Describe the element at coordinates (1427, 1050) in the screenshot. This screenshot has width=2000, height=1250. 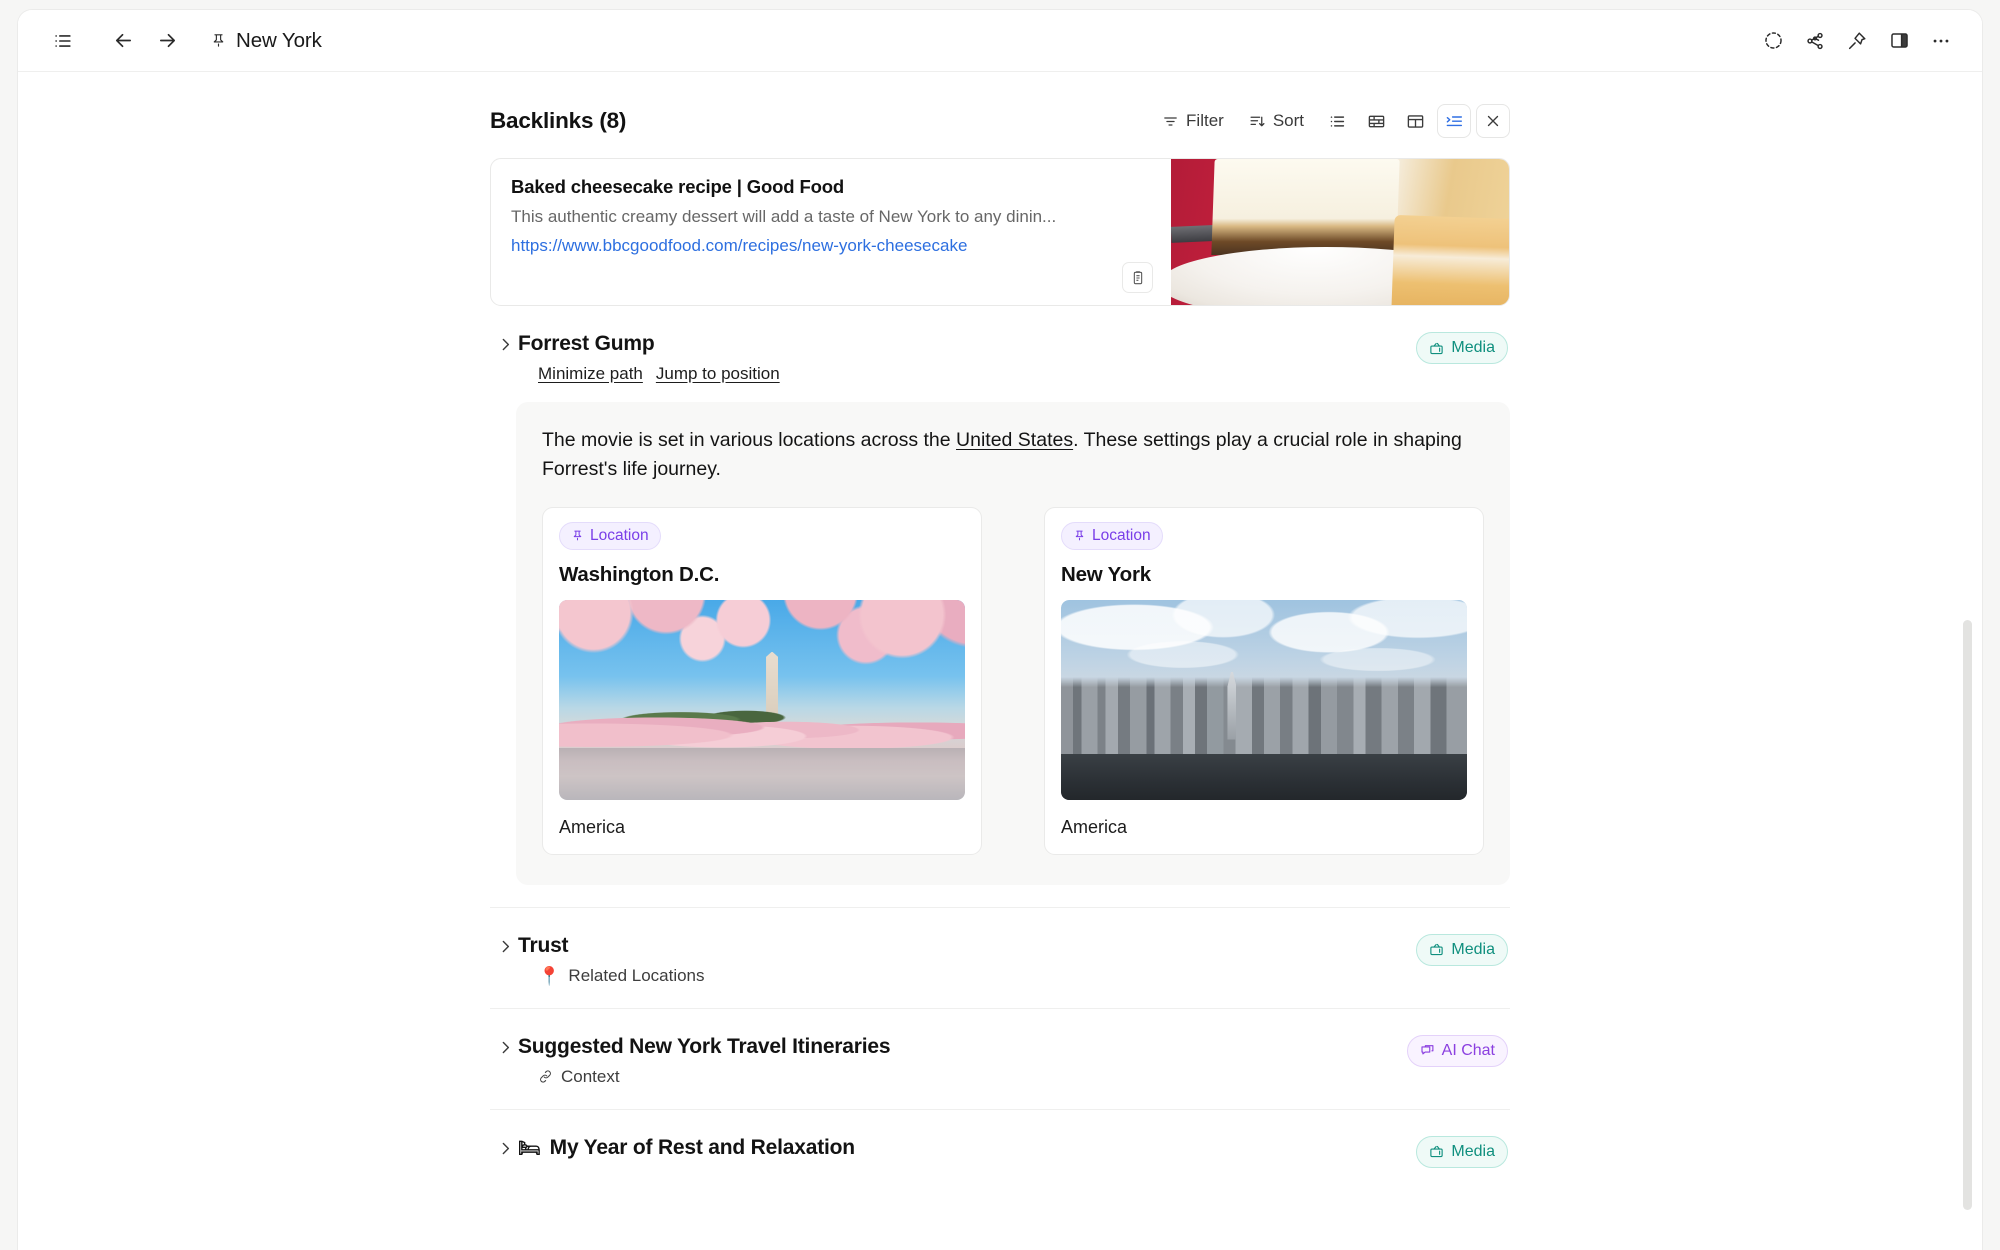
I see `chat-bubble-icon` at that location.